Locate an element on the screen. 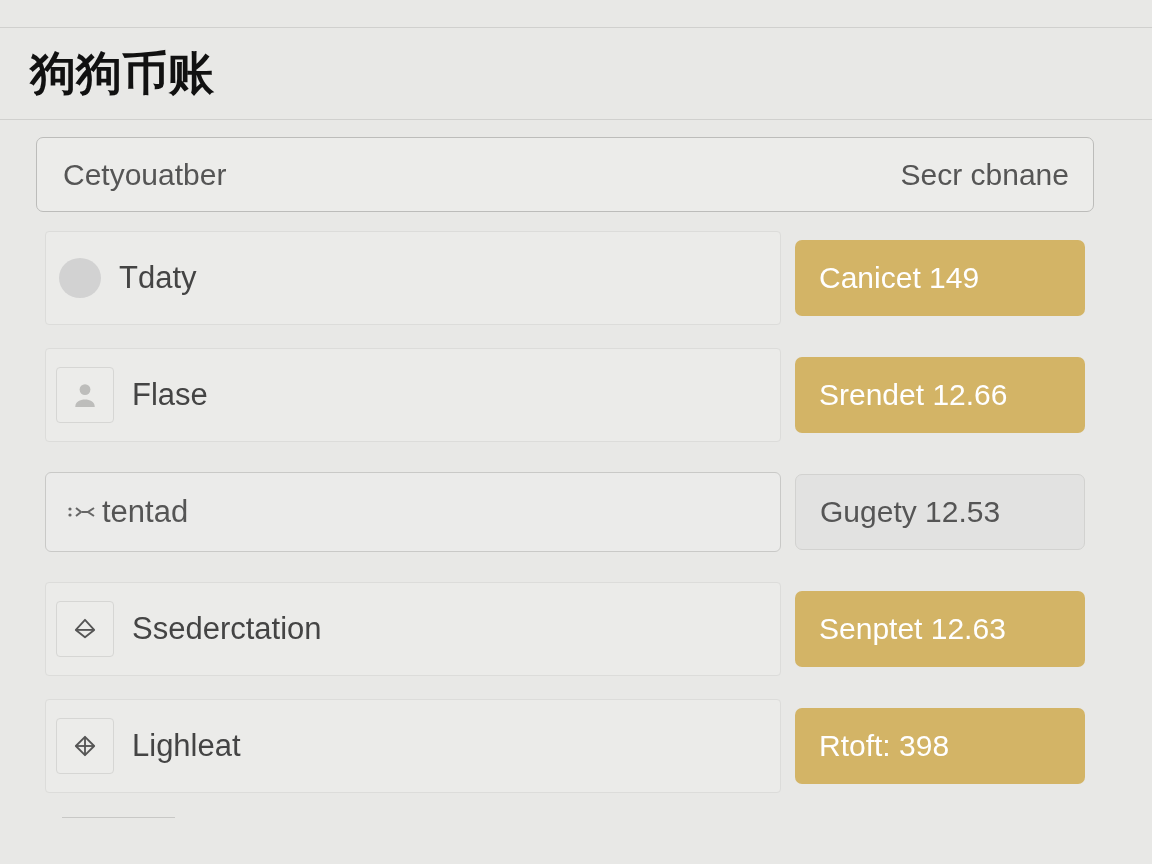 Image resolution: width=1152 pixels, height=864 pixels. page-title: 狗狗币账 is located at coordinates (122, 73).